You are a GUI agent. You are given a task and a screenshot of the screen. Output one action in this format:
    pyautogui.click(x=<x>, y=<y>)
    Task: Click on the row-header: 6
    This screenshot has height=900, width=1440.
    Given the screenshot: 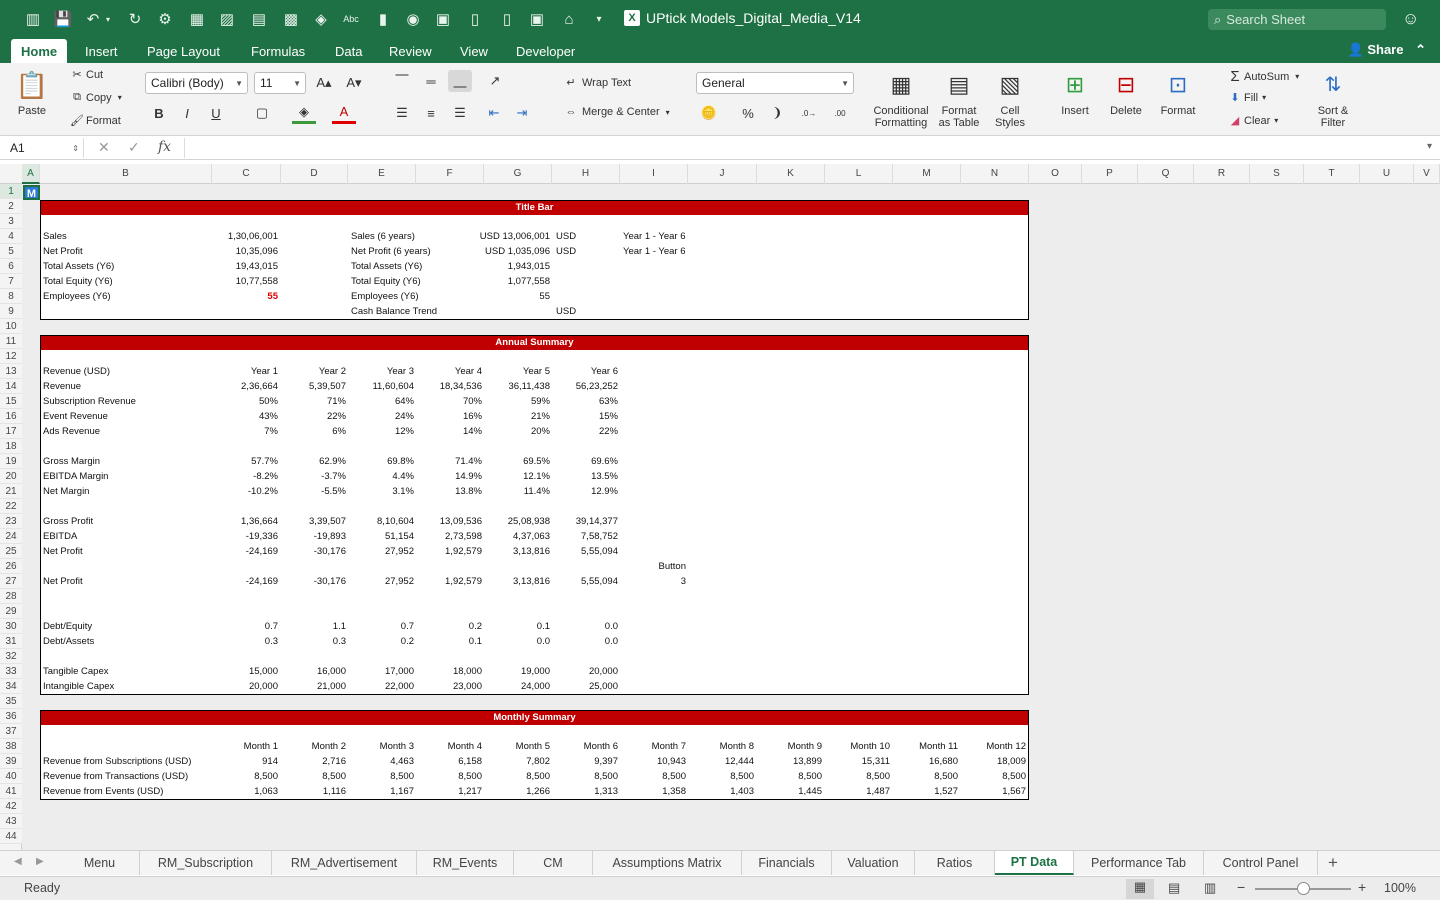 What is the action you would take?
    pyautogui.click(x=11, y=266)
    